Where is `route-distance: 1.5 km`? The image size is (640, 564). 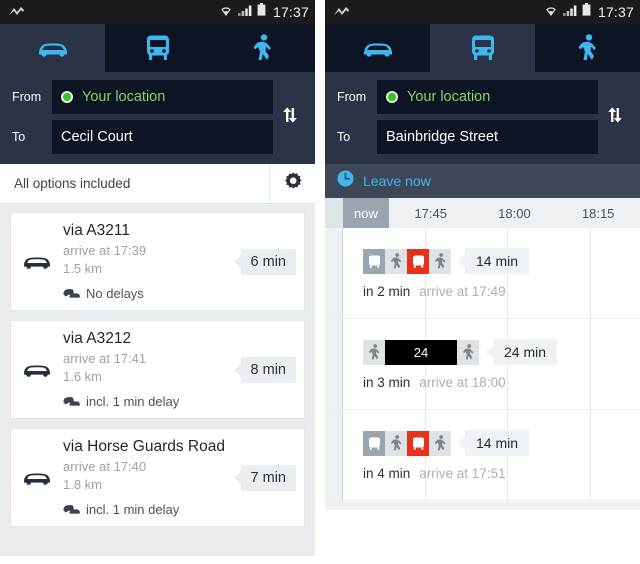
route-distance: 1.5 km is located at coordinates (83, 268).